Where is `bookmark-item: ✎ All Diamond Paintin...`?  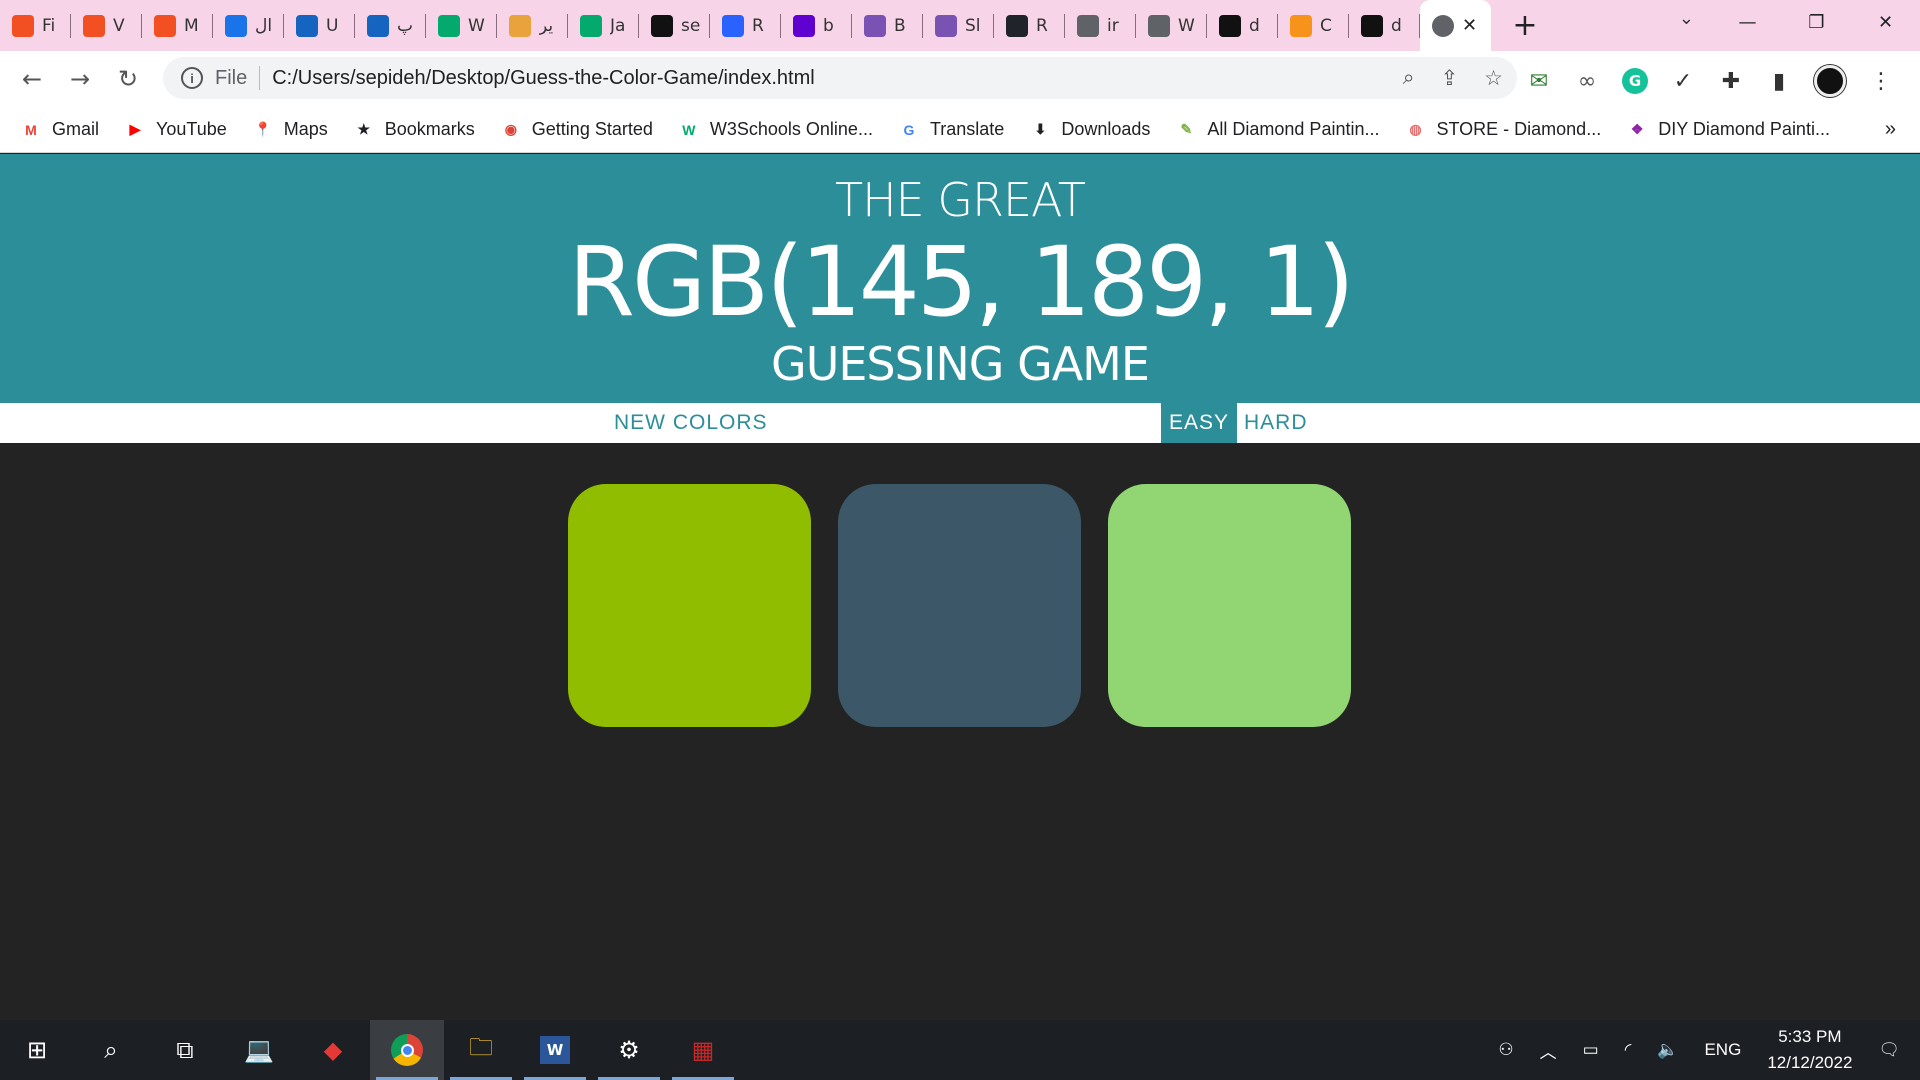 bookmark-item: ✎ All Diamond Paintin... is located at coordinates (1277, 129).